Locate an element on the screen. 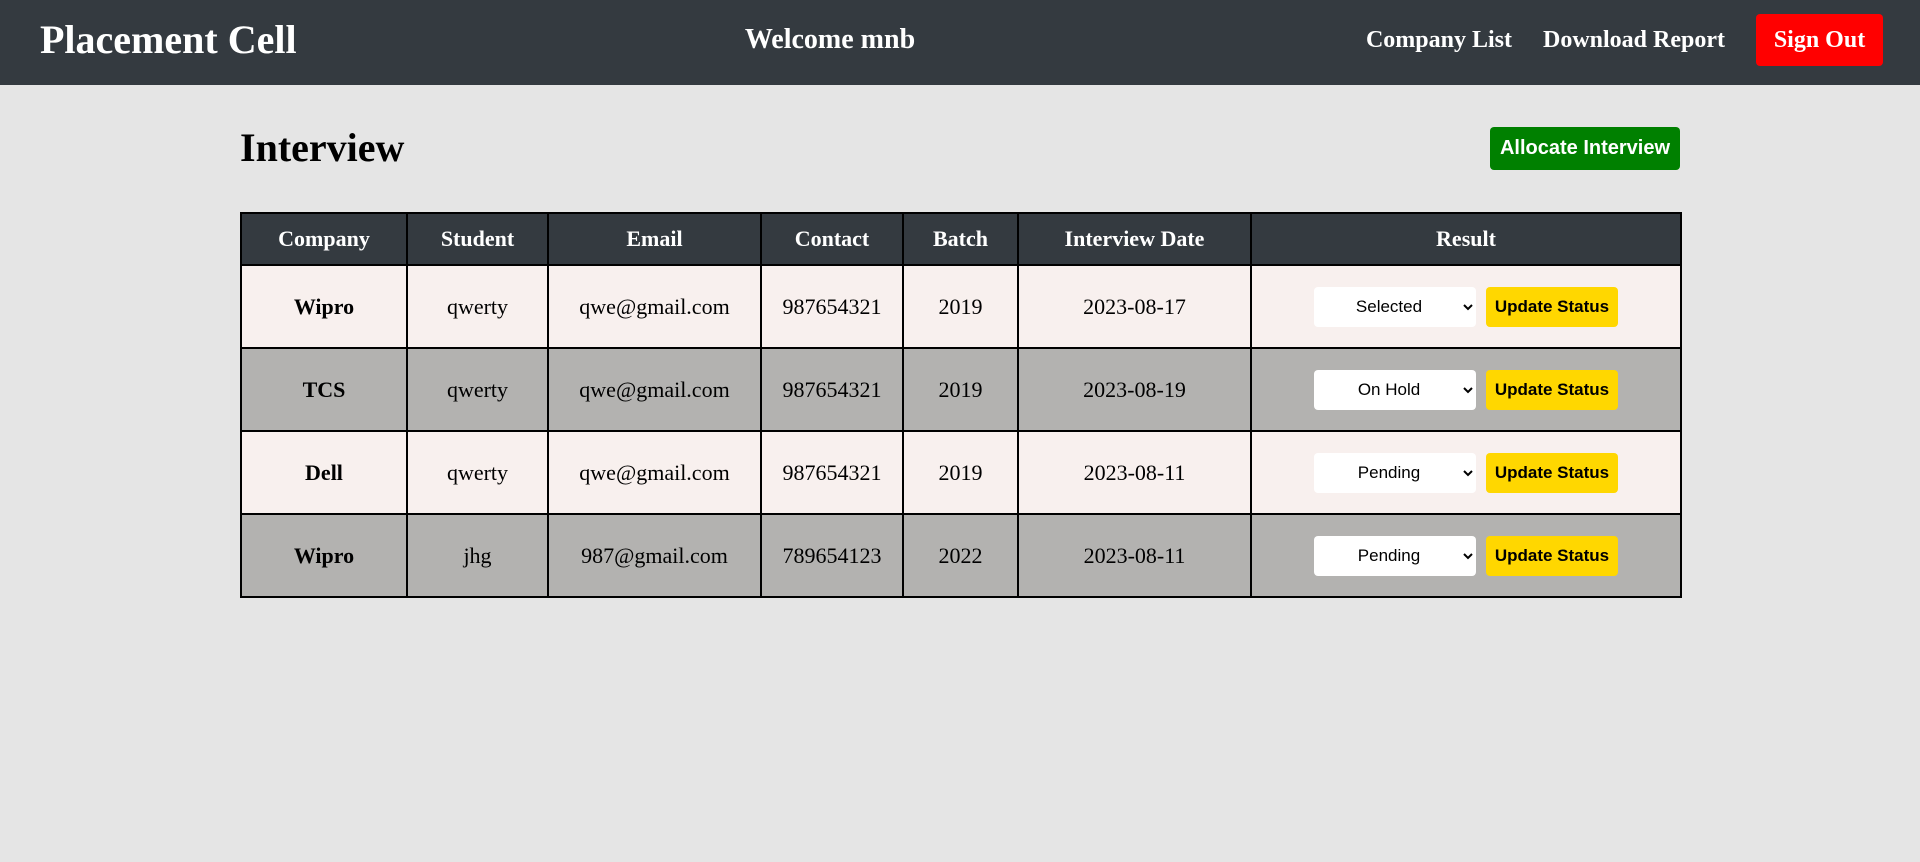  cell-result: Selected Update Status is located at coordinates (1466, 306).